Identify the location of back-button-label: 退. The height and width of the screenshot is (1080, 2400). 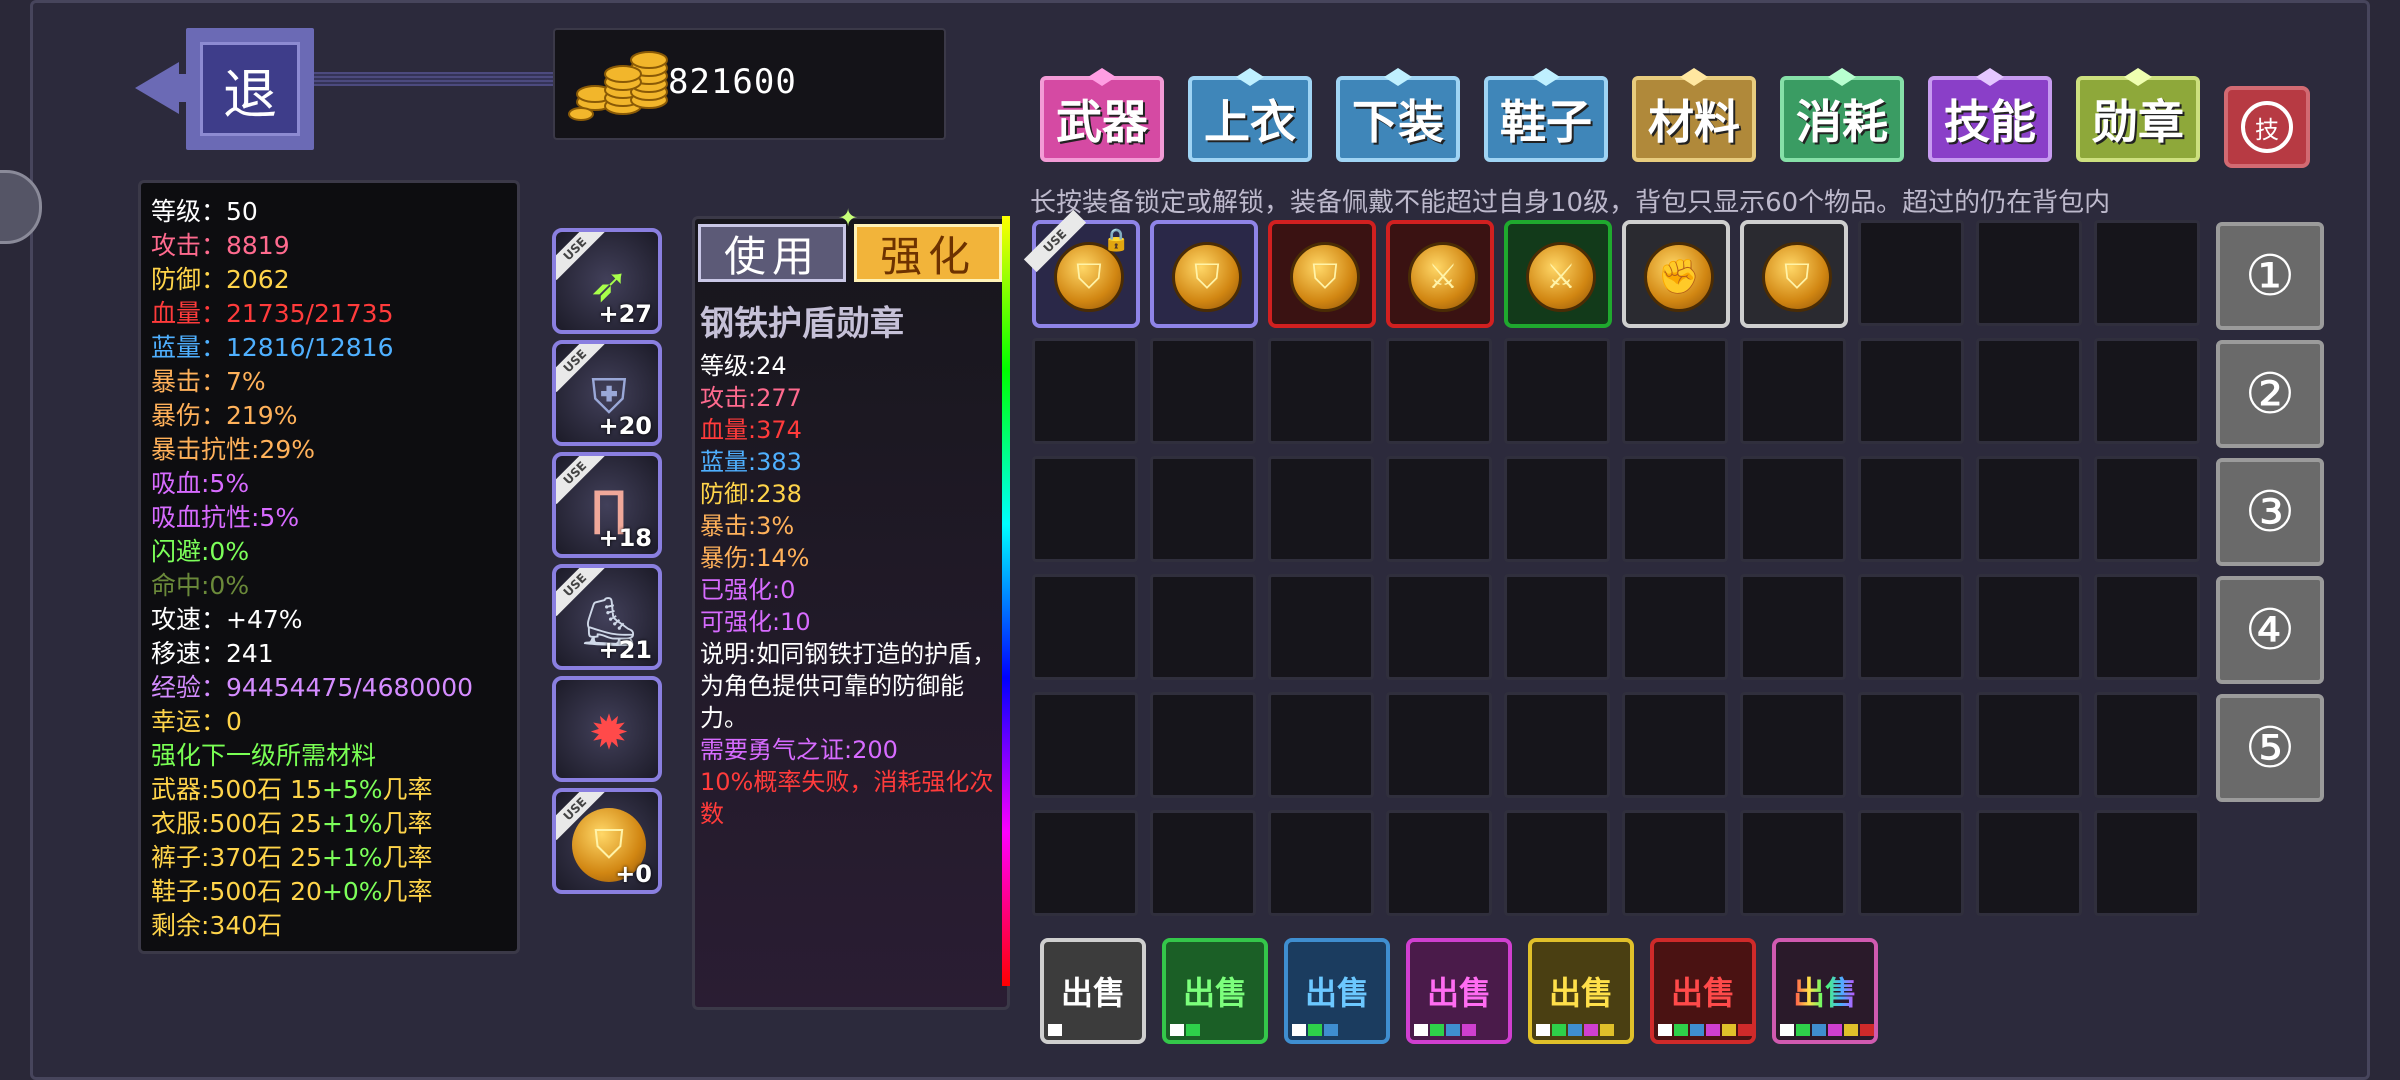
(250, 89).